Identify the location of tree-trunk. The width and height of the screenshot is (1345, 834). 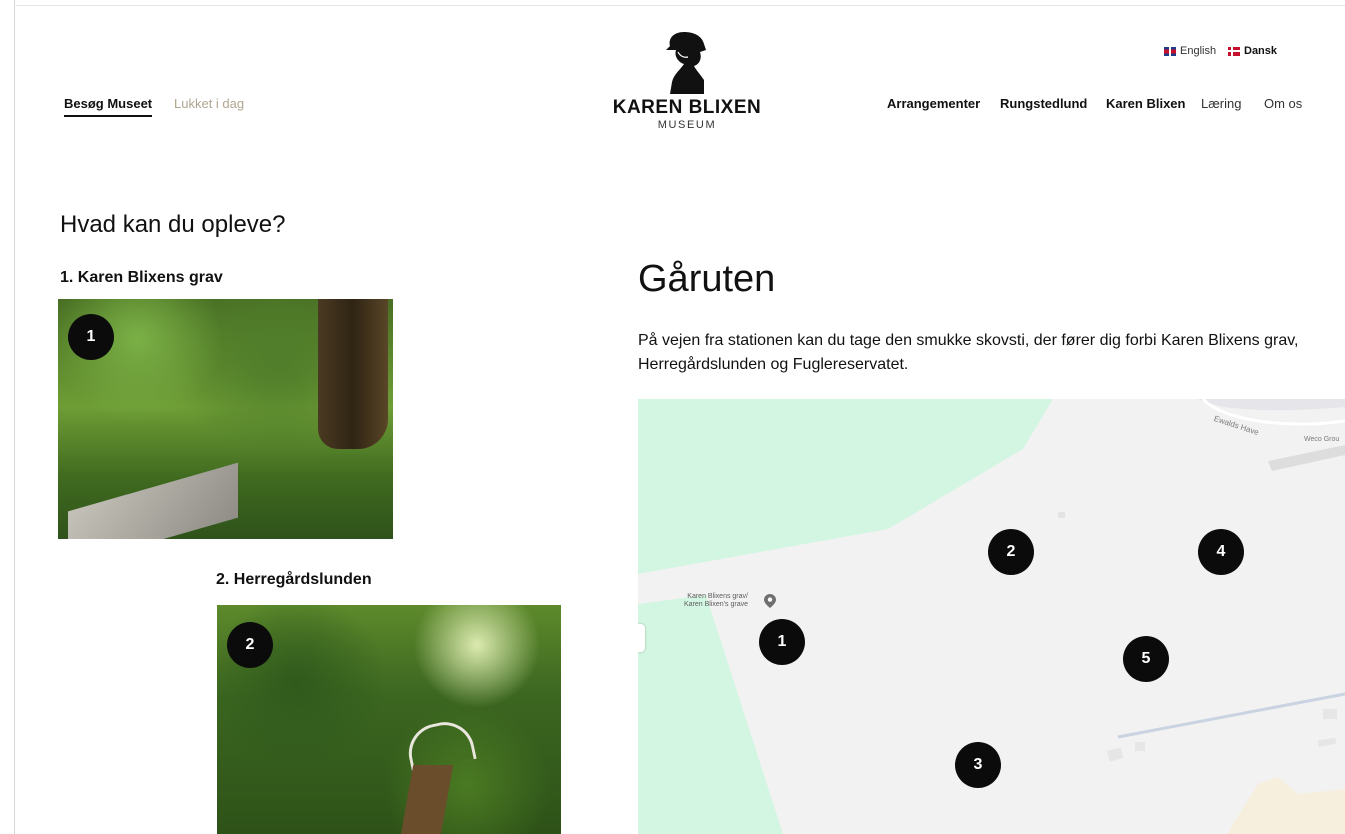
(353, 374).